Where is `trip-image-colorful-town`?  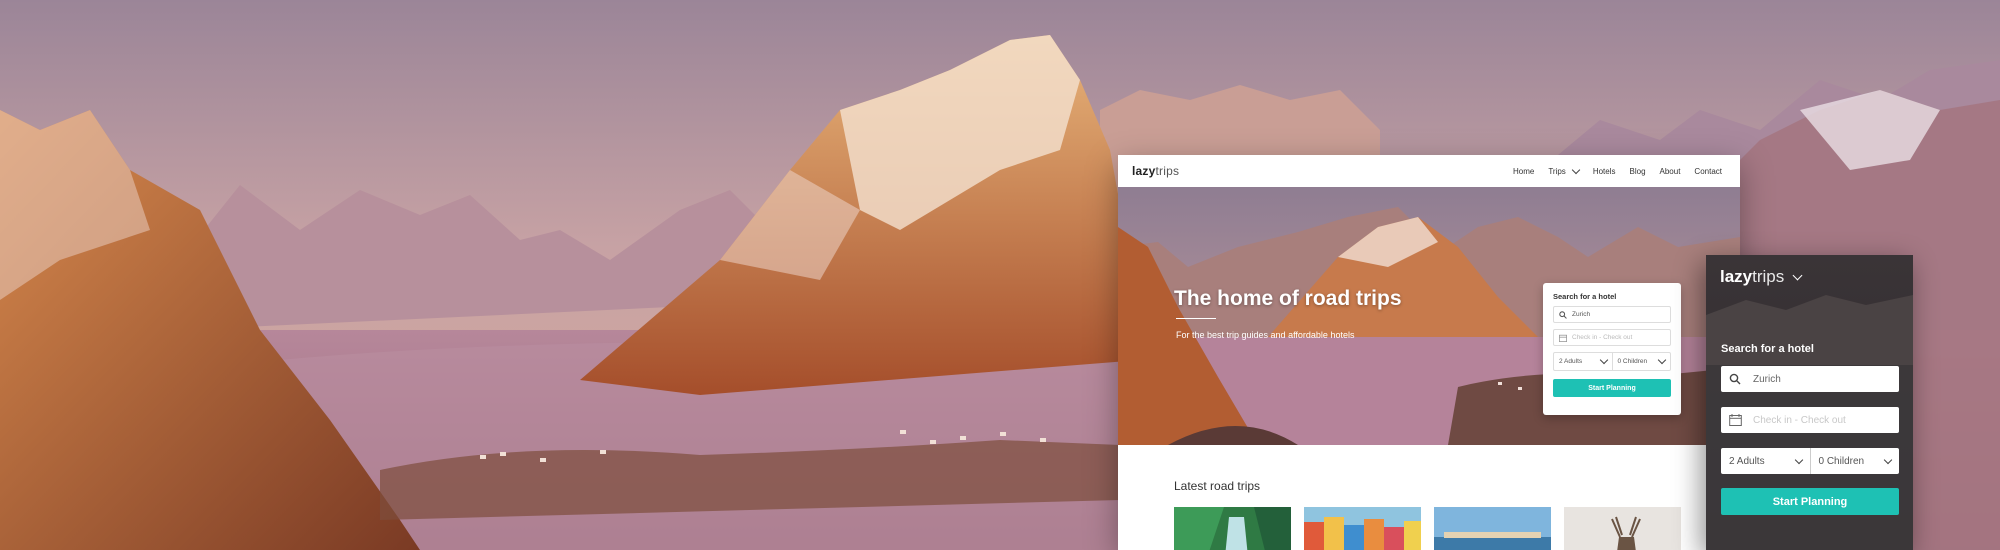 trip-image-colorful-town is located at coordinates (1362, 528).